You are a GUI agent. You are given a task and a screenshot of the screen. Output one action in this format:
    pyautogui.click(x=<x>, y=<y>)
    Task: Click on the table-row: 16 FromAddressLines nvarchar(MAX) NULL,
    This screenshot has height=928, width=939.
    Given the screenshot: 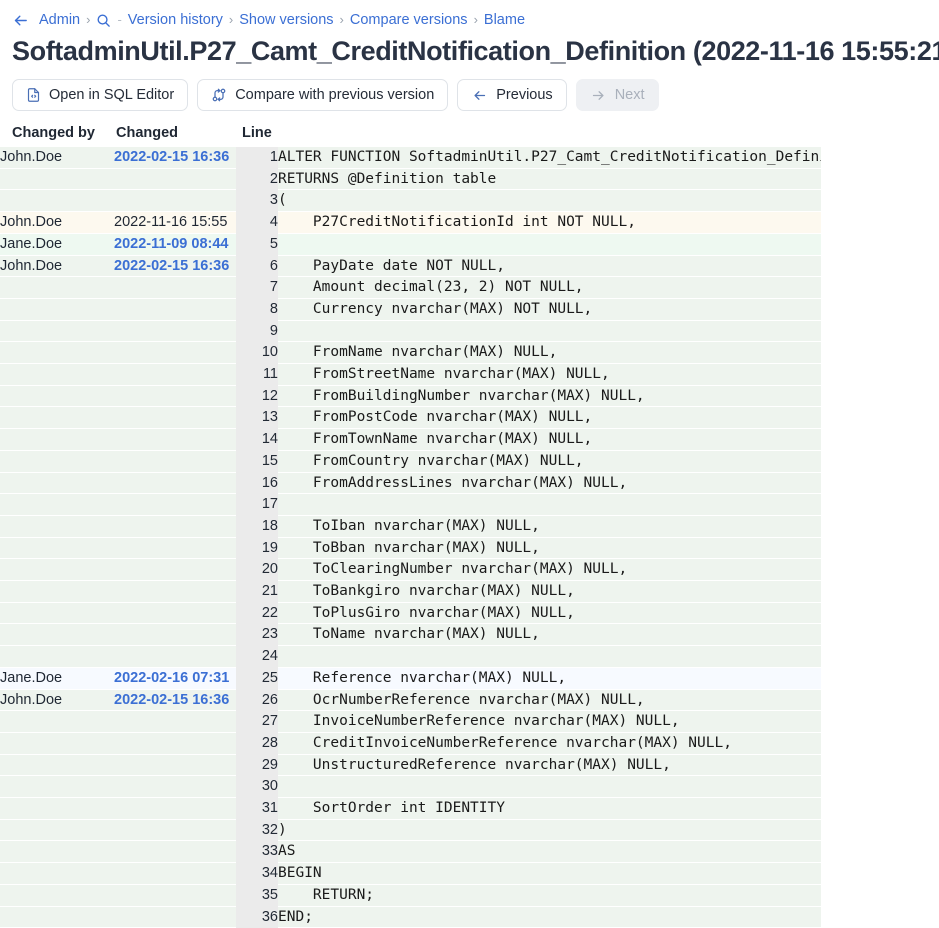 What is the action you would take?
    pyautogui.click(x=410, y=483)
    